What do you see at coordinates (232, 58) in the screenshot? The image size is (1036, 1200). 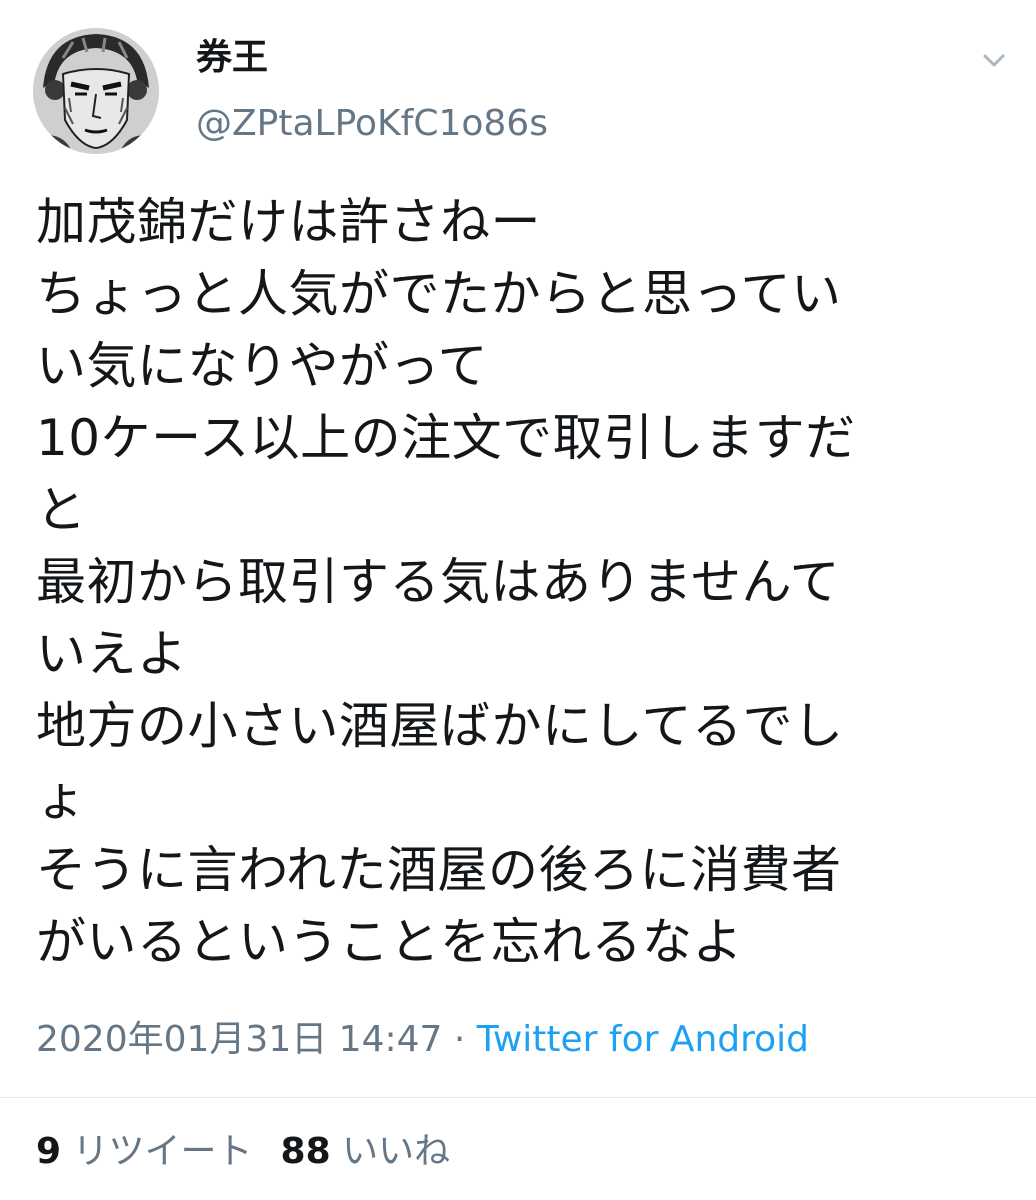 I see `display-name: 券王` at bounding box center [232, 58].